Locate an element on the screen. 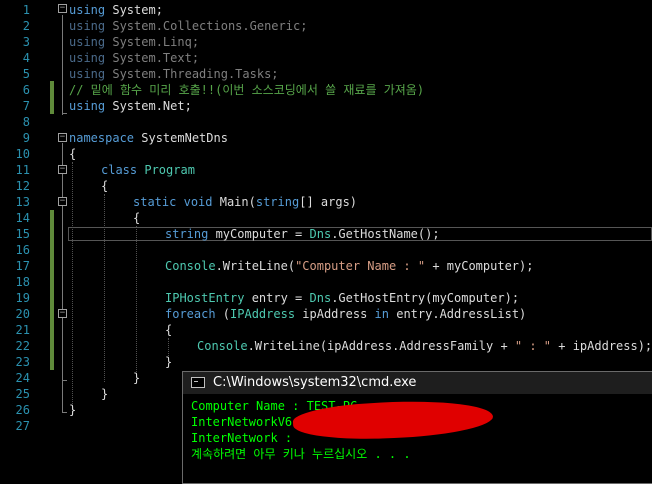  line-number: 21 is located at coordinates (22, 330).